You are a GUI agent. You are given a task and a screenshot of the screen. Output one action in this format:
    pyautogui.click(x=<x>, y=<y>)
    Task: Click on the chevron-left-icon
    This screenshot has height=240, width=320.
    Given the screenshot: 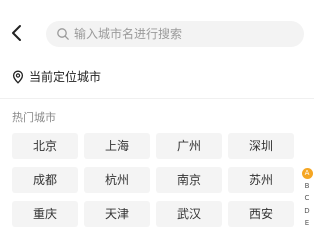 What is the action you would take?
    pyautogui.click(x=17, y=33)
    